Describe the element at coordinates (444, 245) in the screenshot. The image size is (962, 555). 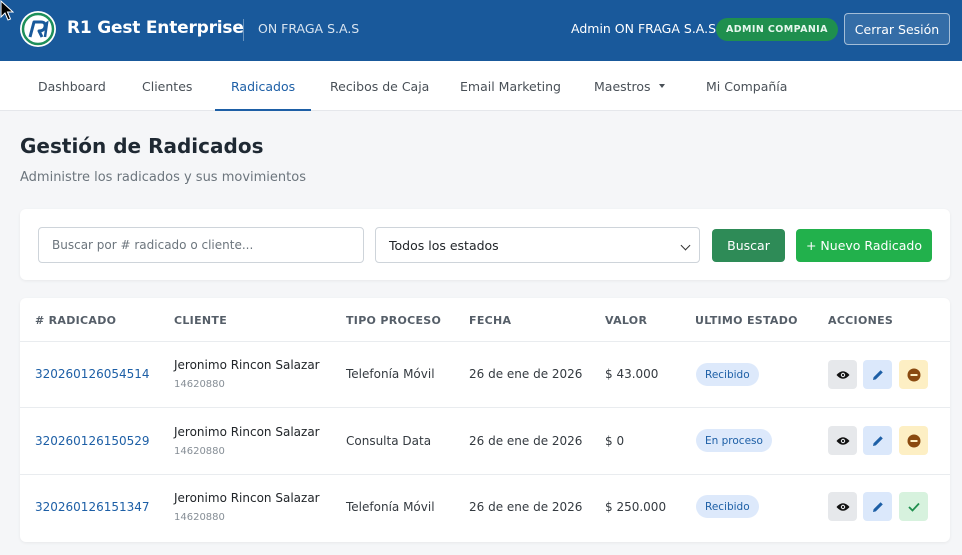
I see `status-select-value: Todos los estados` at that location.